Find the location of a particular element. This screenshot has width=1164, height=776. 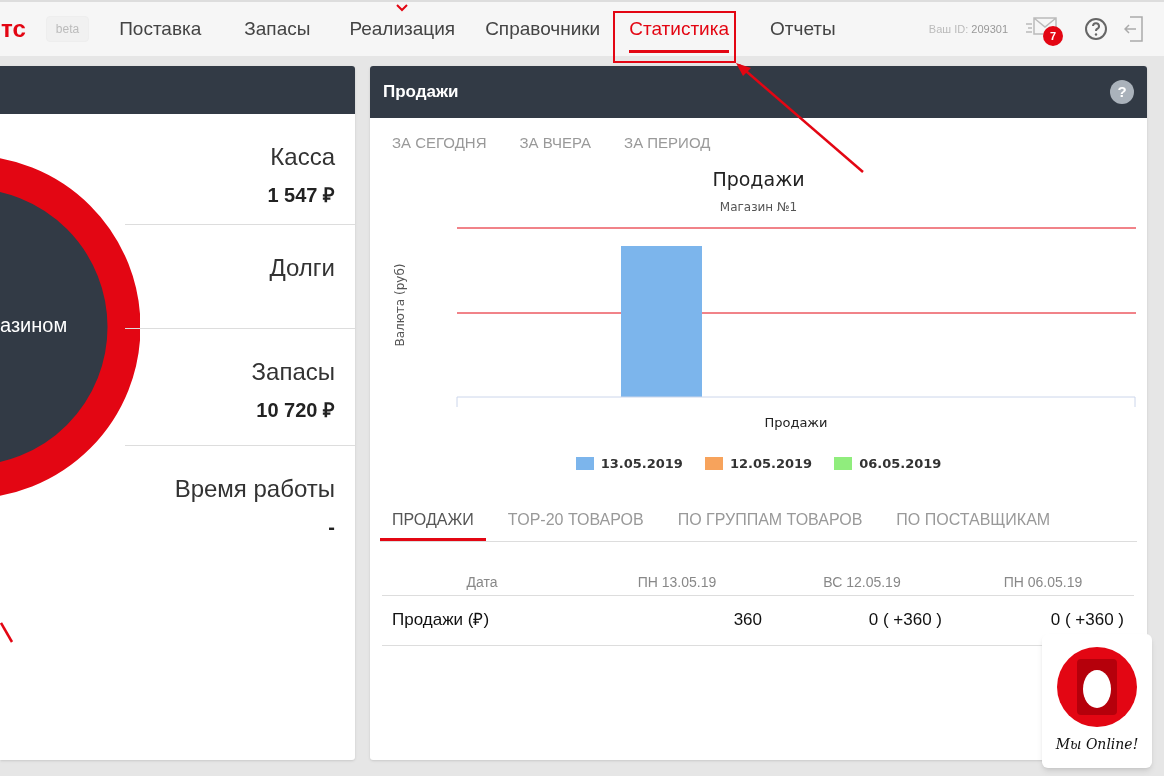

user-id: Ваш ID: 209301 is located at coordinates (968, 29).